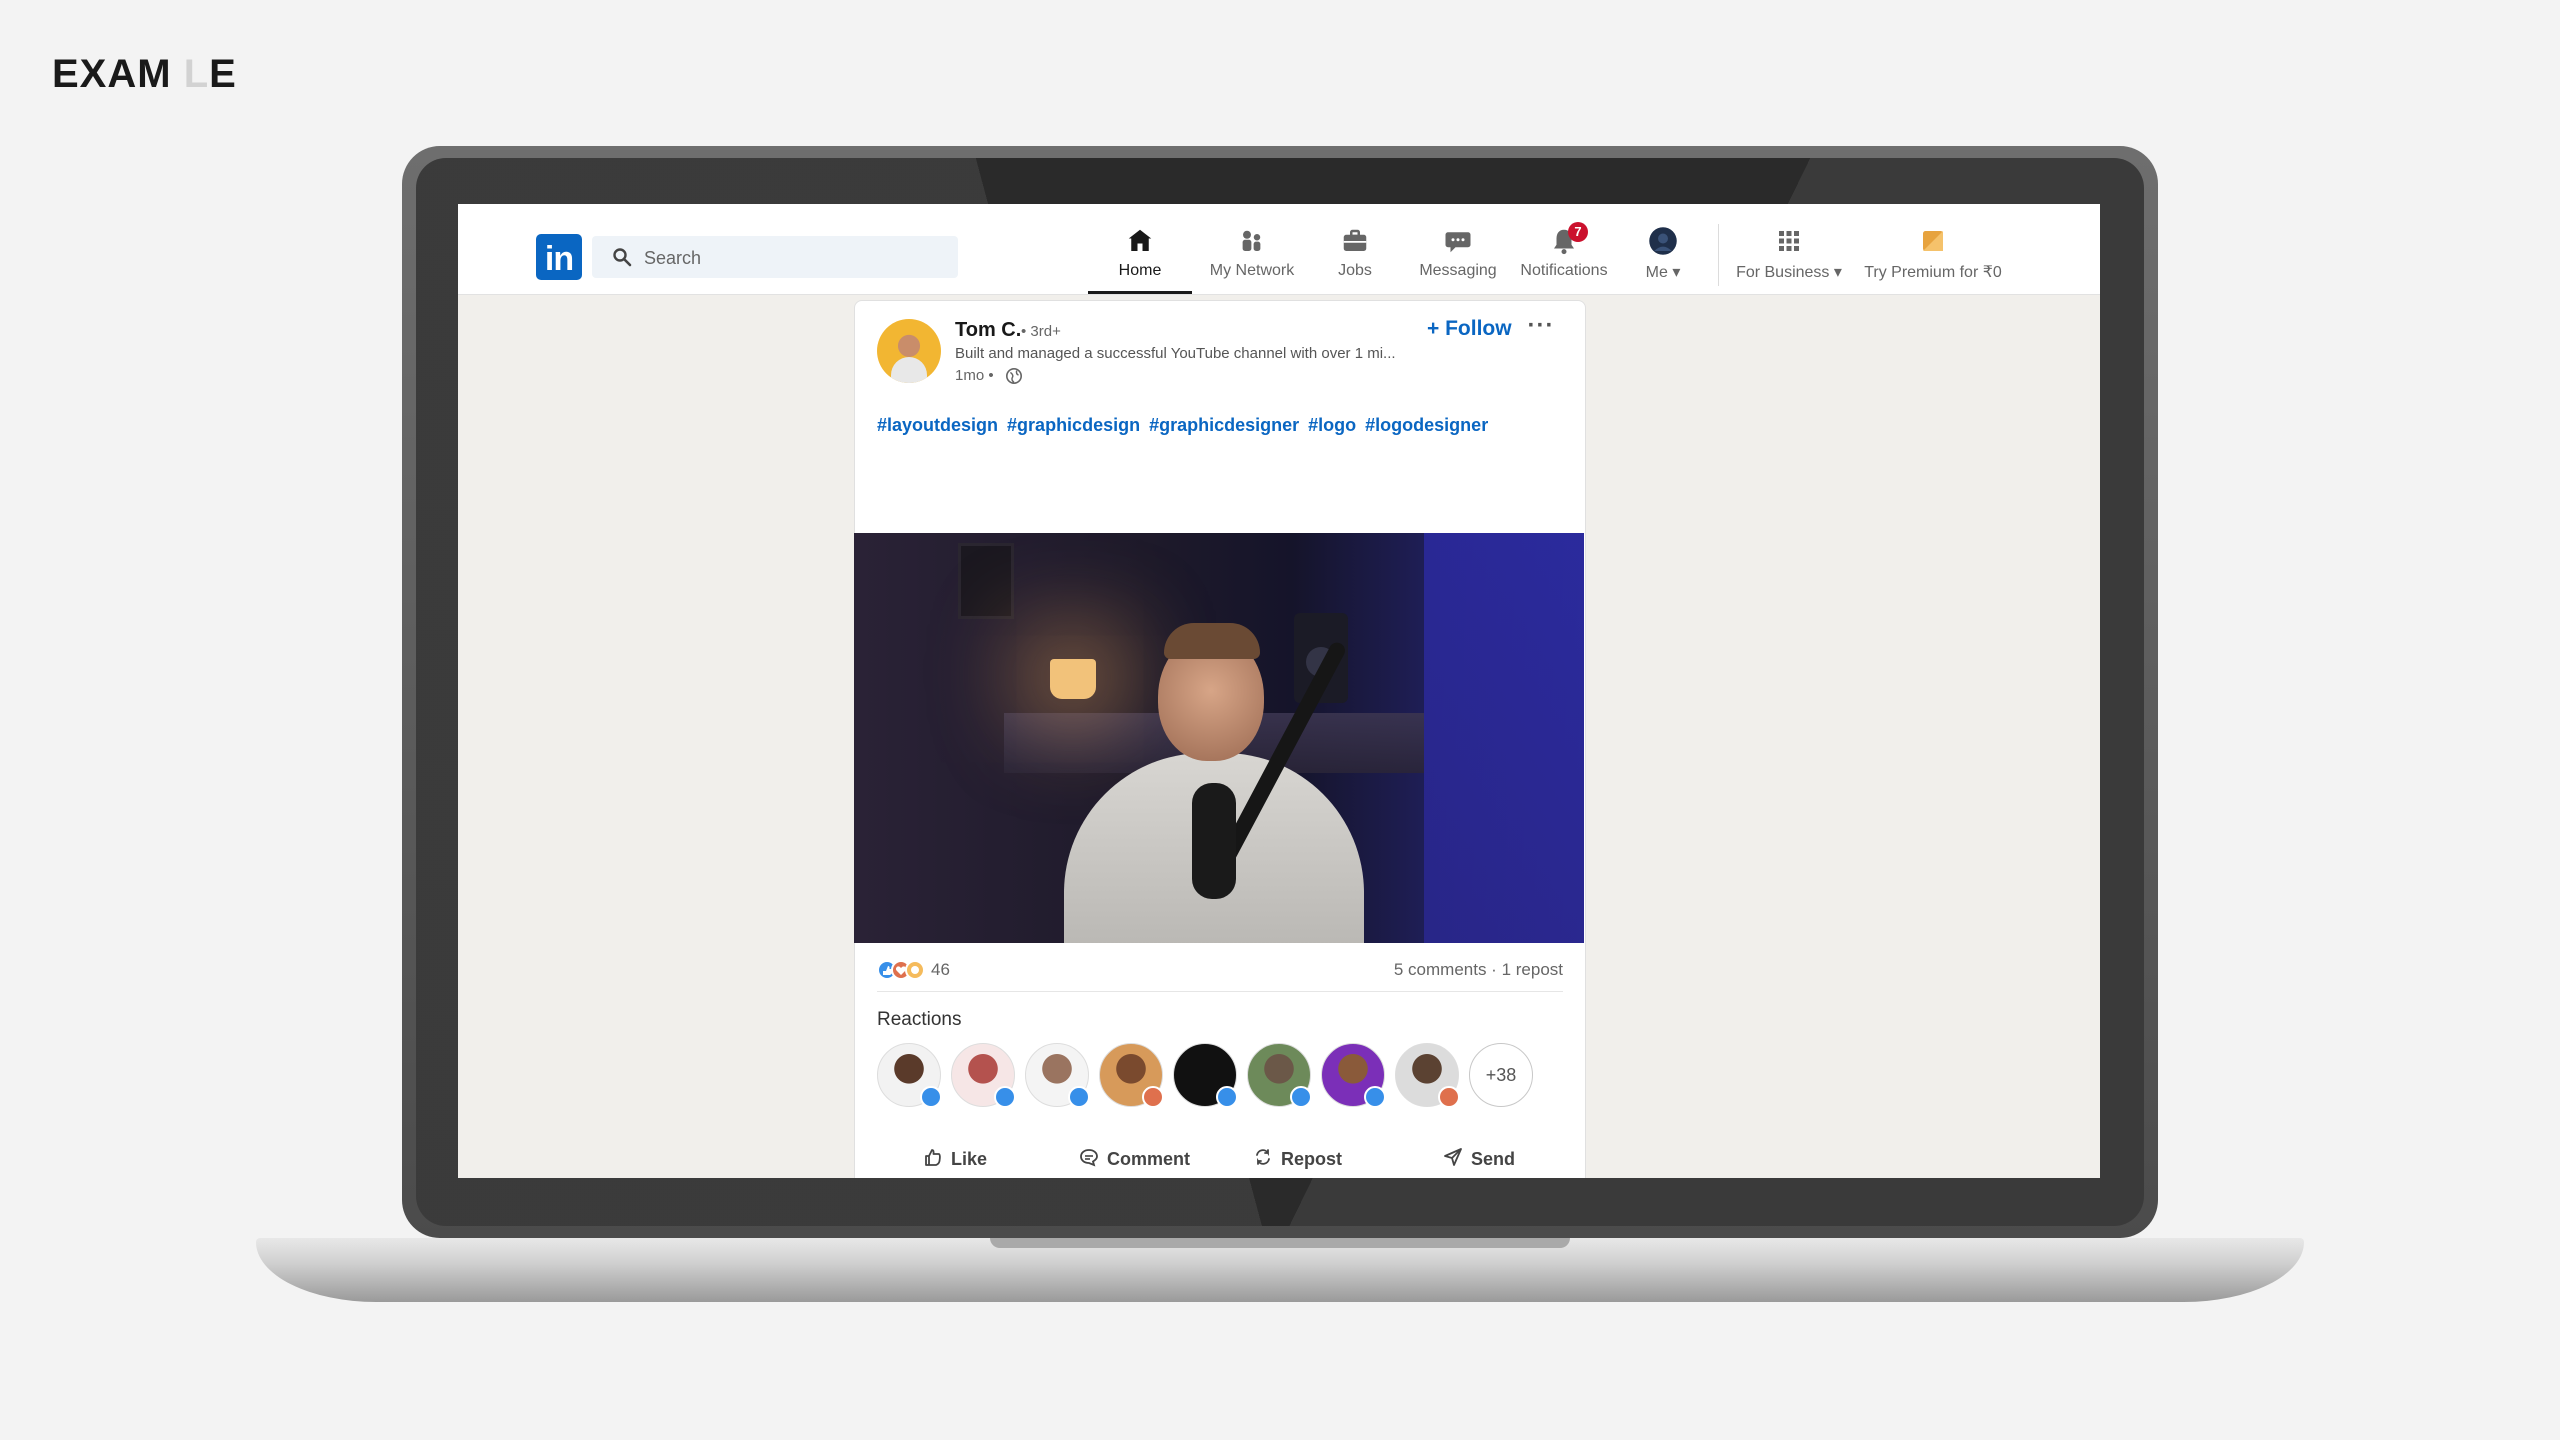  I want to click on chat-icon, so click(1458, 241).